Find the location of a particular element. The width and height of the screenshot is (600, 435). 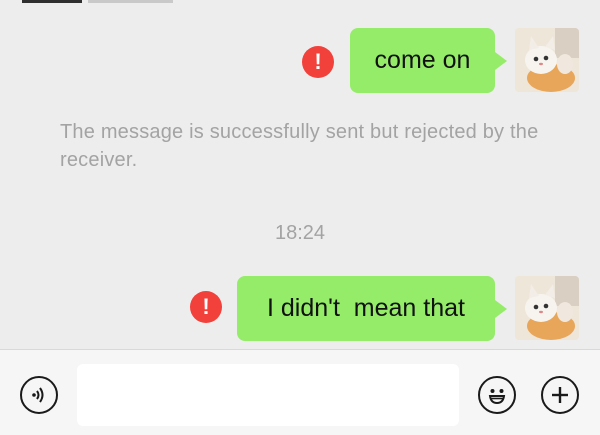

emoji-button is located at coordinates (497, 395).